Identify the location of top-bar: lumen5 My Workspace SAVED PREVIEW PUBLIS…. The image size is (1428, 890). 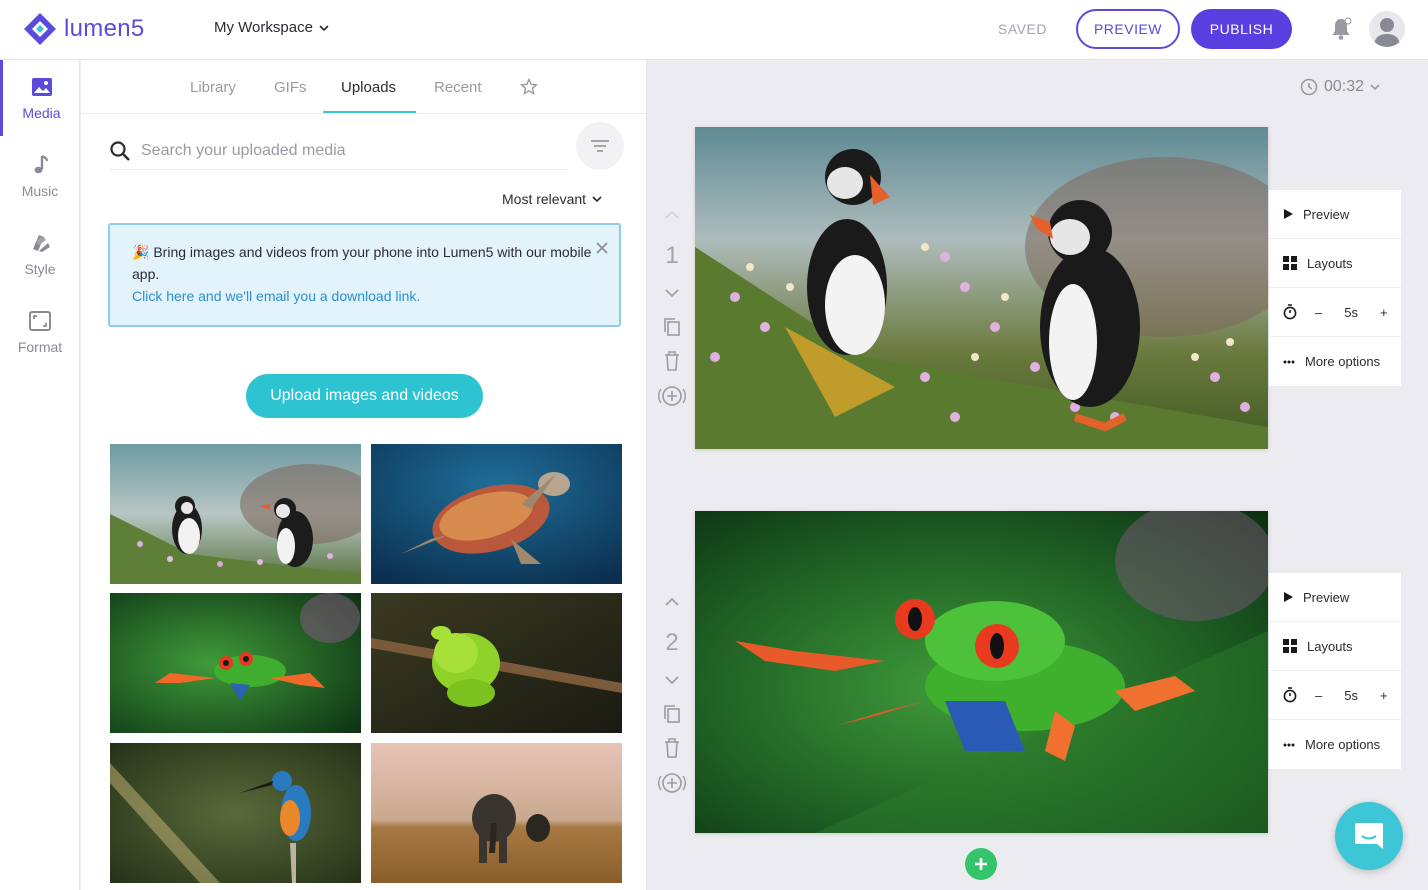
(714, 30).